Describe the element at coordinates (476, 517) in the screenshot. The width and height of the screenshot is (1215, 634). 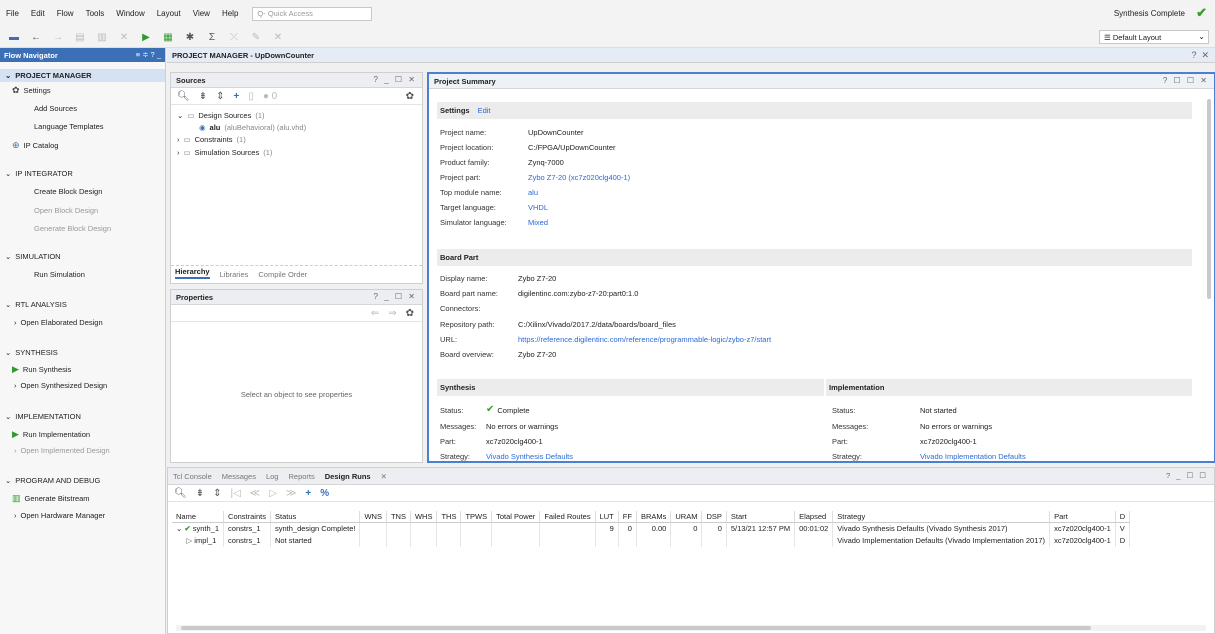
I see `column-header: TPWS` at that location.